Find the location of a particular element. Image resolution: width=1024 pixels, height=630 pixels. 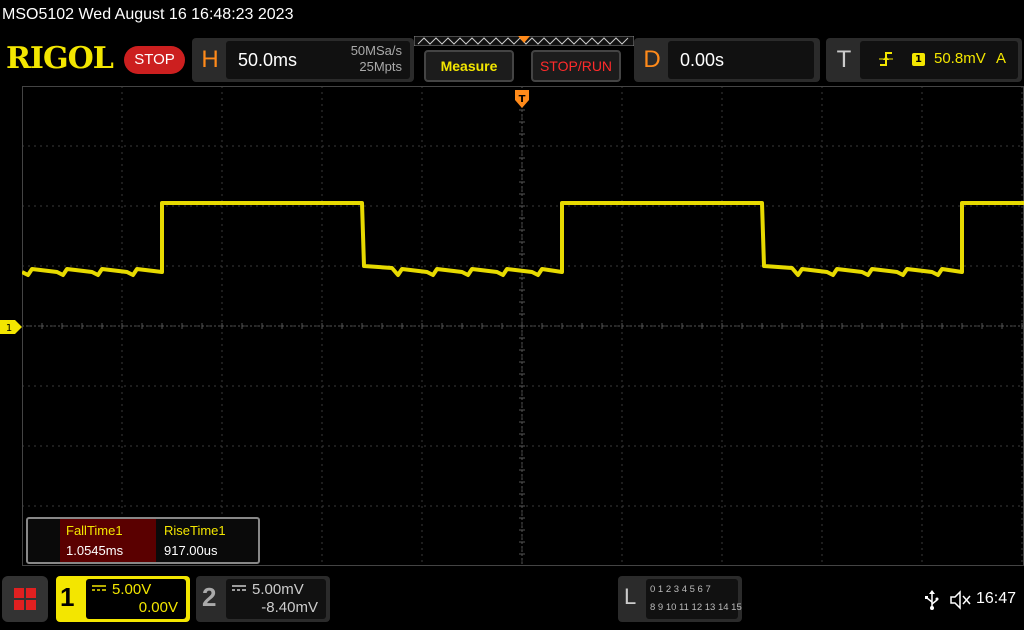

logic-row-low: 0 1 2 3 4 5 6 7 is located at coordinates (680, 589).